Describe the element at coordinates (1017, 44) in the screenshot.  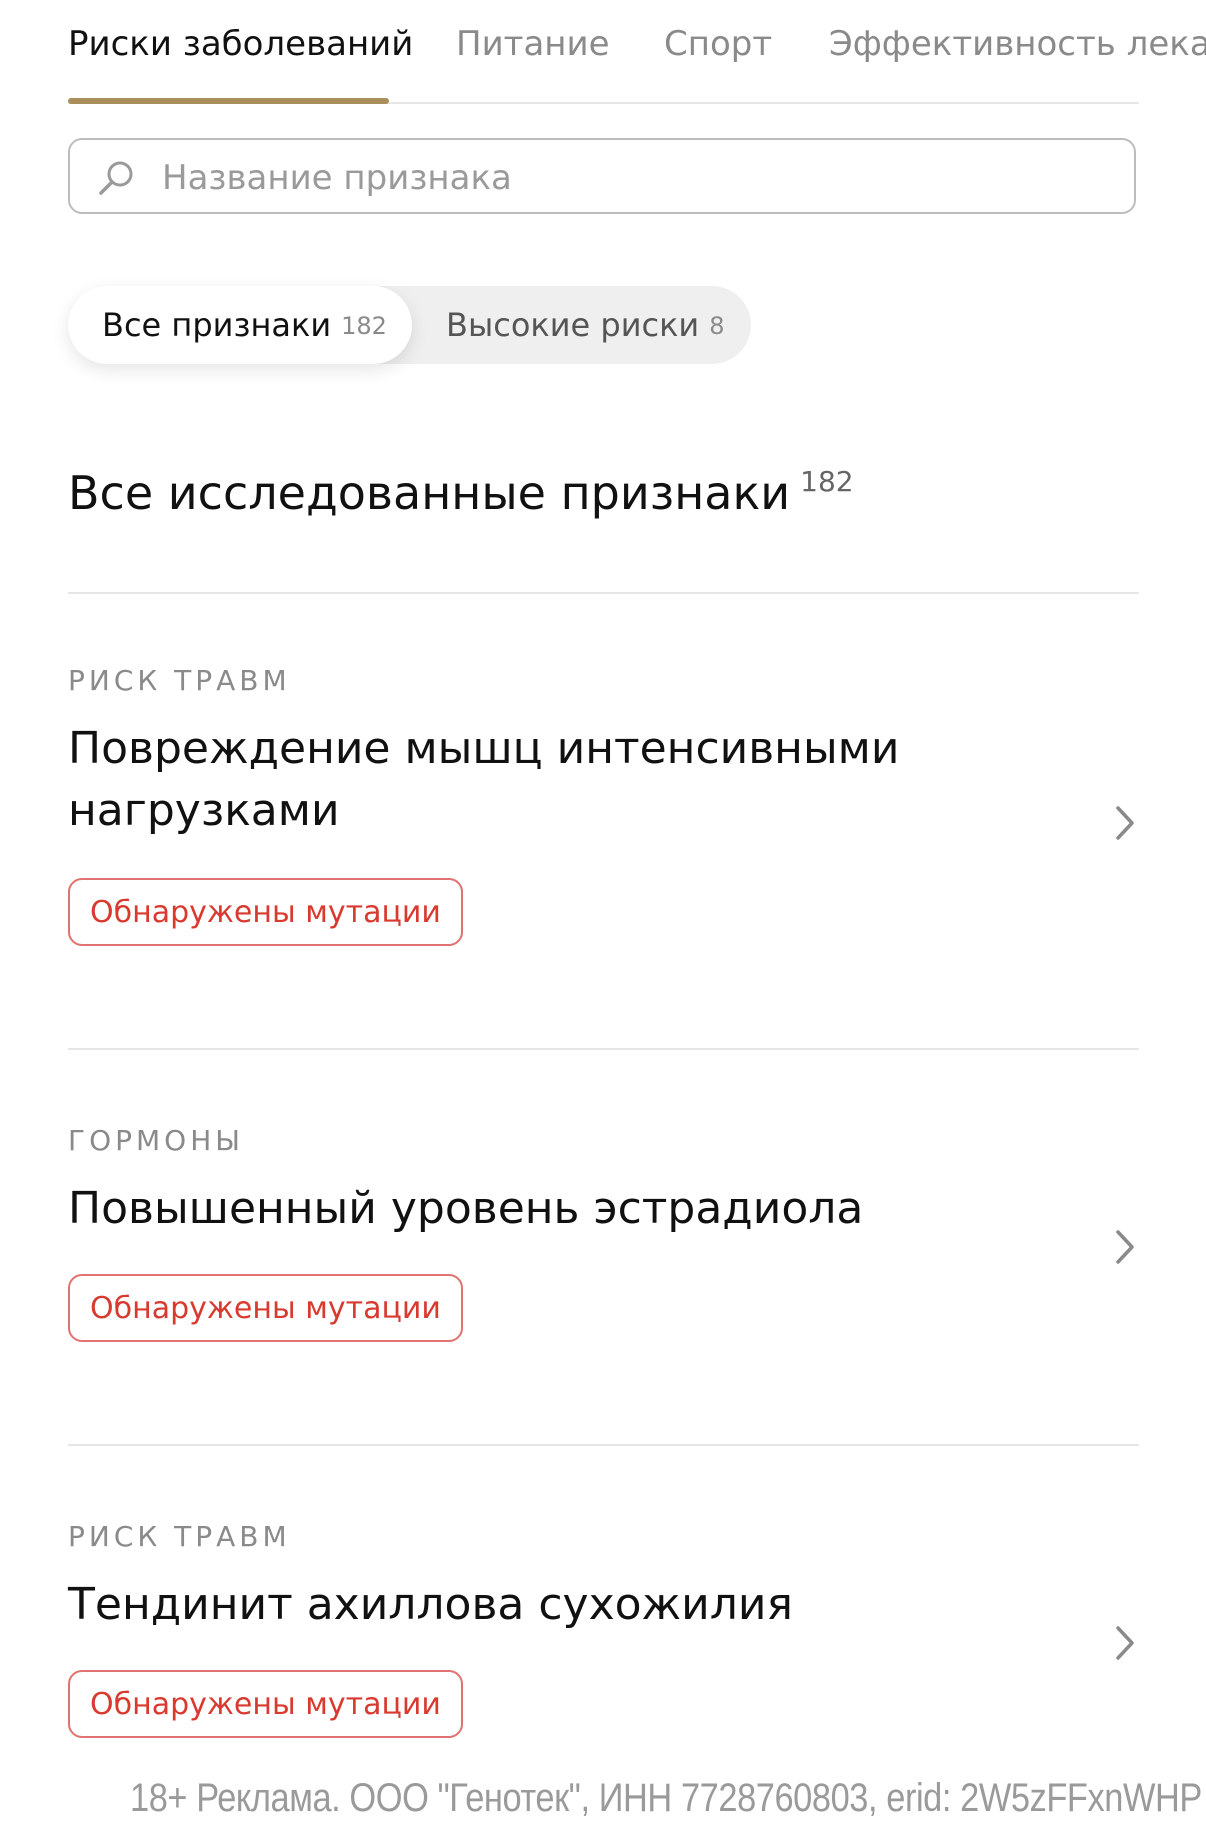
I see `tab-drug-efficacy: Эффективность лекарств` at that location.